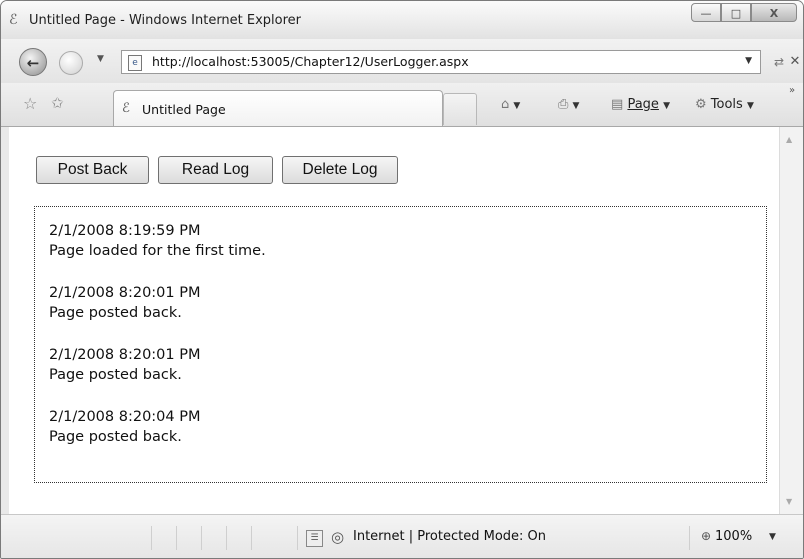  I want to click on home-button: ⌂ ▼, so click(510, 104).